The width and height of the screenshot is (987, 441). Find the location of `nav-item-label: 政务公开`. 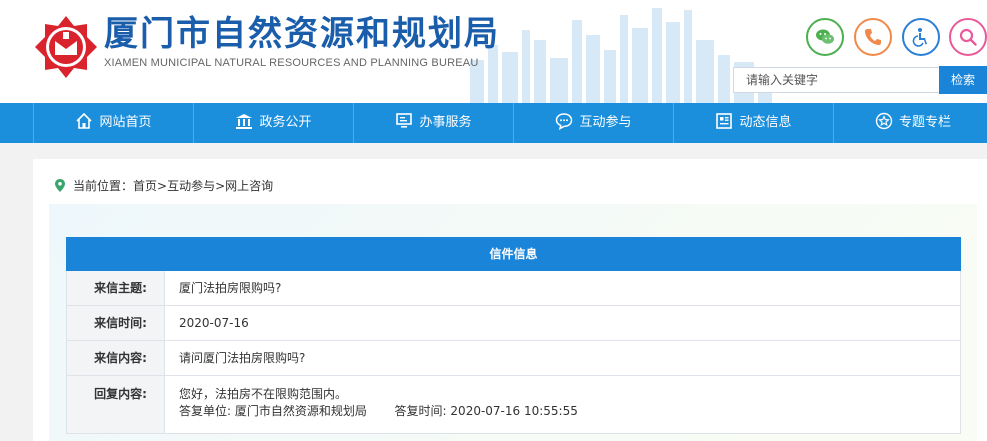

nav-item-label: 政务公开 is located at coordinates (285, 122).